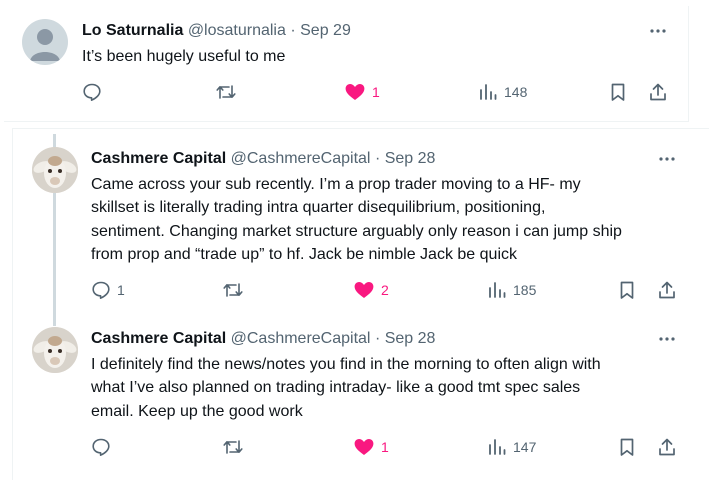 This screenshot has height=480, width=709. What do you see at coordinates (511, 290) in the screenshot?
I see `views-button: 185` at bounding box center [511, 290].